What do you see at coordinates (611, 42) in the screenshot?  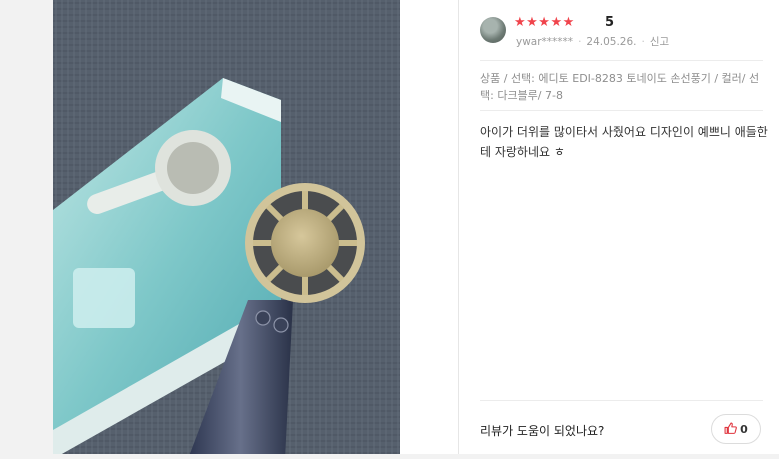 I see `review-date: 24.05.26.` at bounding box center [611, 42].